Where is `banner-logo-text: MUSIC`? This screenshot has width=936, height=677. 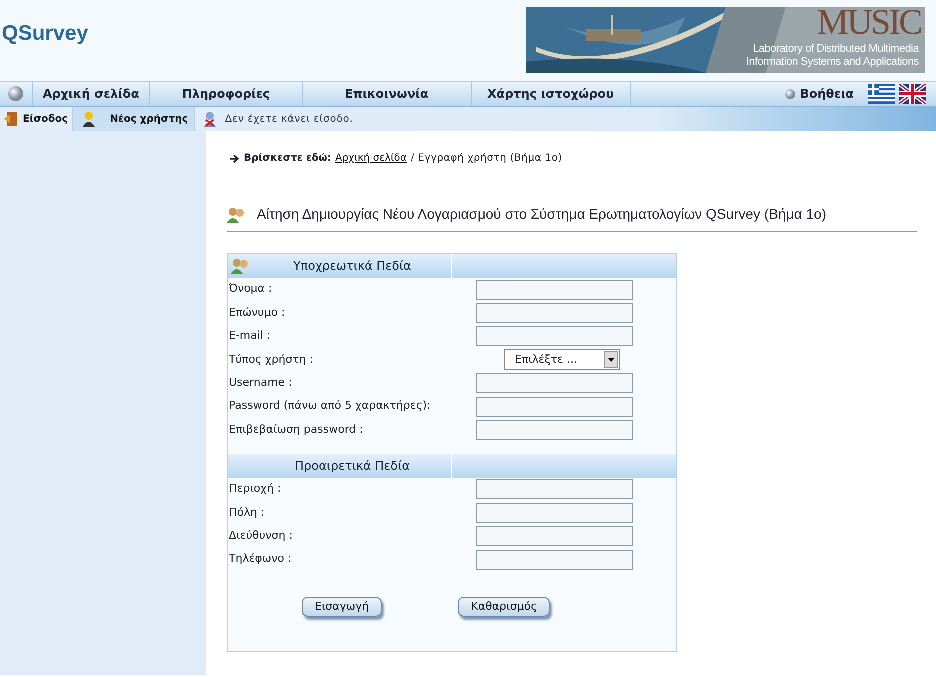 banner-logo-text: MUSIC is located at coordinates (868, 23).